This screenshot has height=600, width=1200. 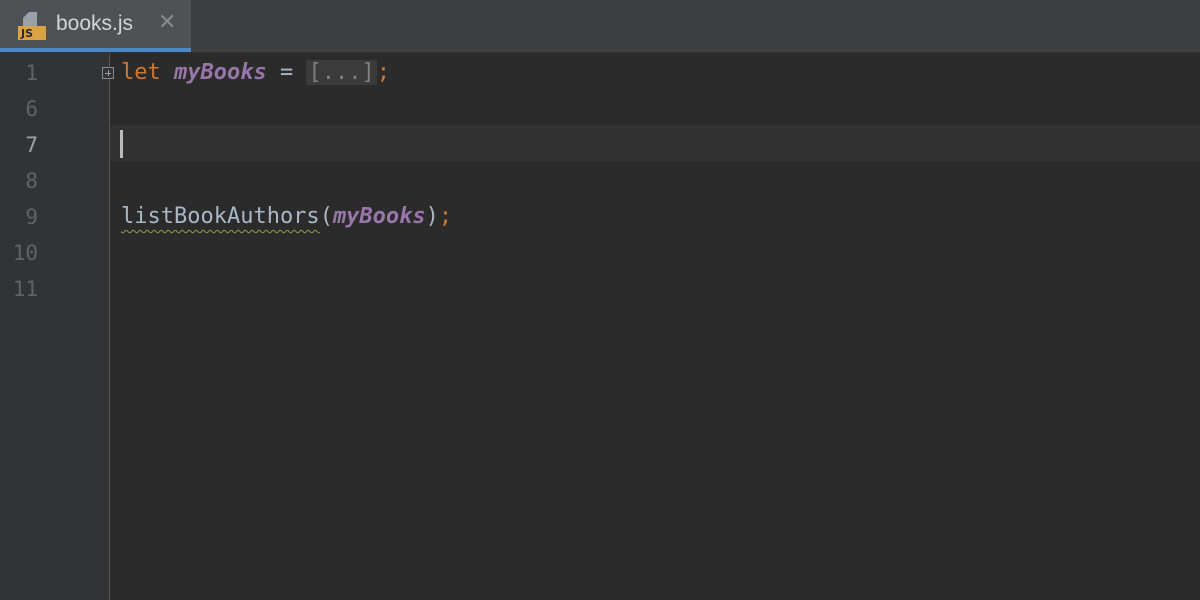 I want to click on line-number: 10, so click(x=25, y=253).